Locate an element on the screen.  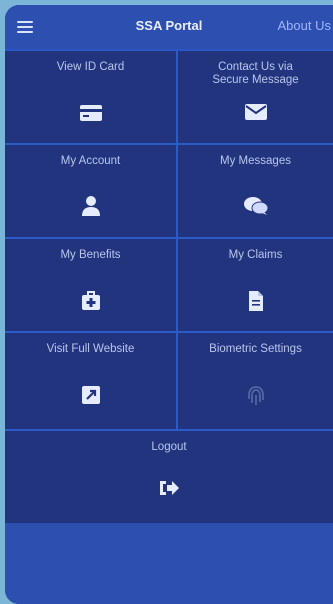
tile-label: My Benefits is located at coordinates (90, 255).